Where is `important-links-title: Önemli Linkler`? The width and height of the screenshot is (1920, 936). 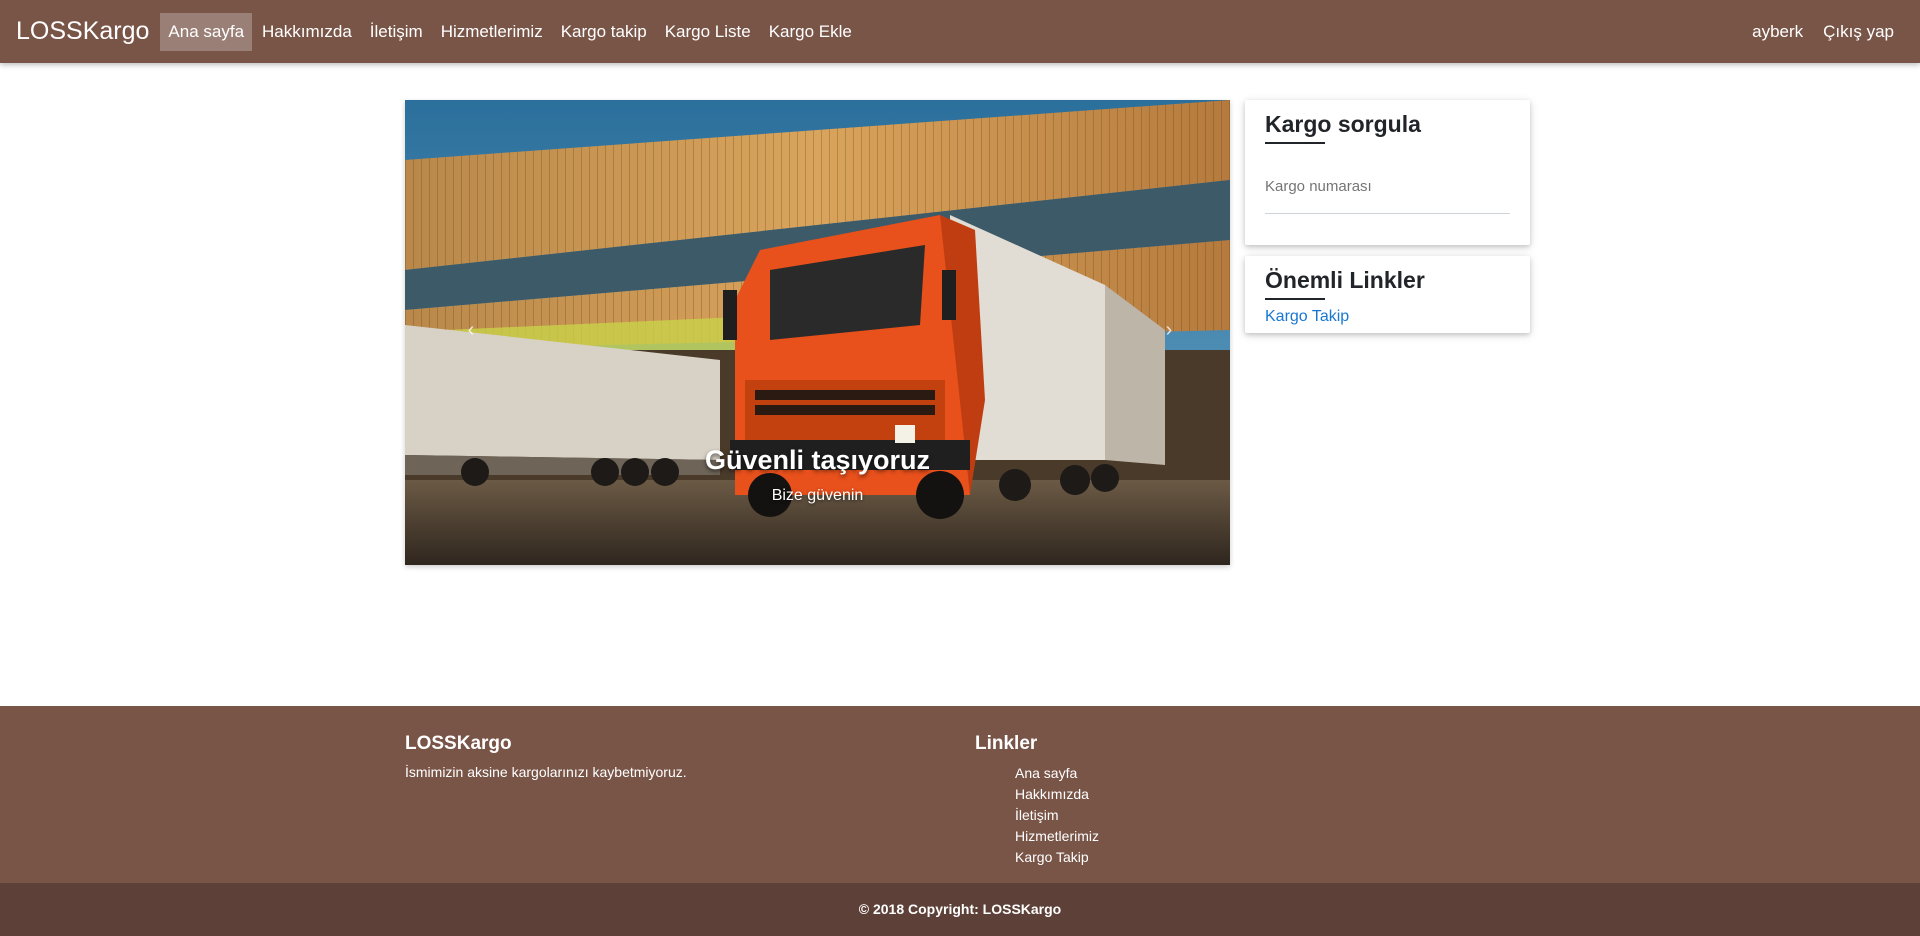 important-links-title: Önemli Linkler is located at coordinates (1345, 280).